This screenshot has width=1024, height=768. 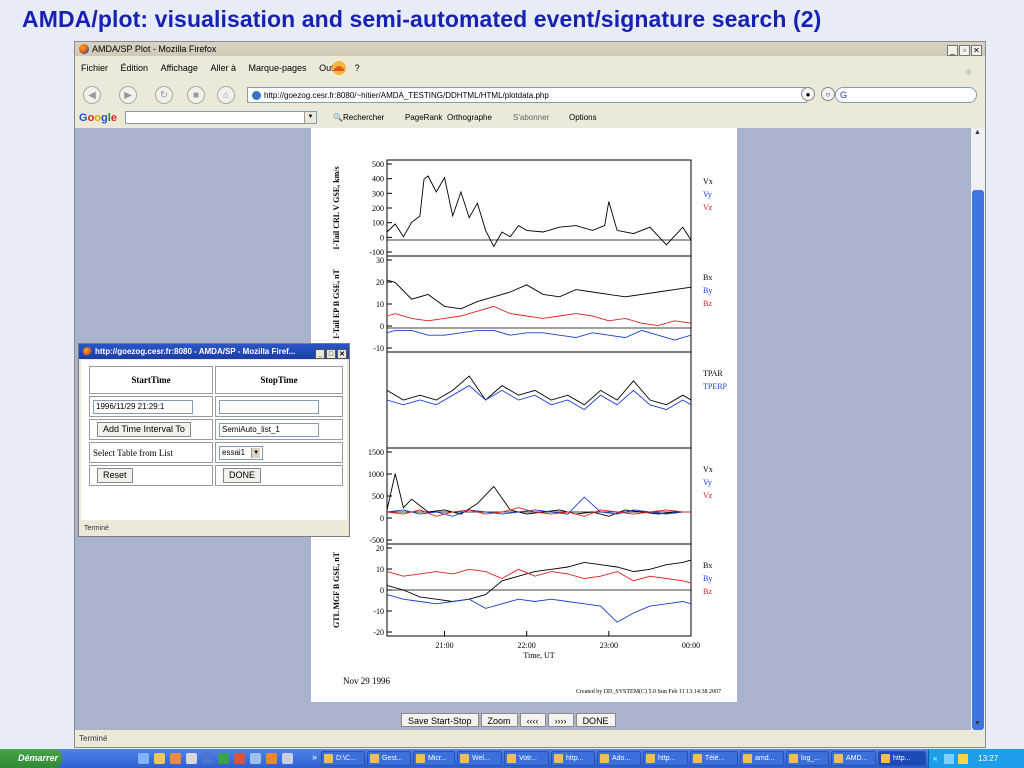 I want to click on quicklaunch-mail-icon, so click(x=191, y=758).